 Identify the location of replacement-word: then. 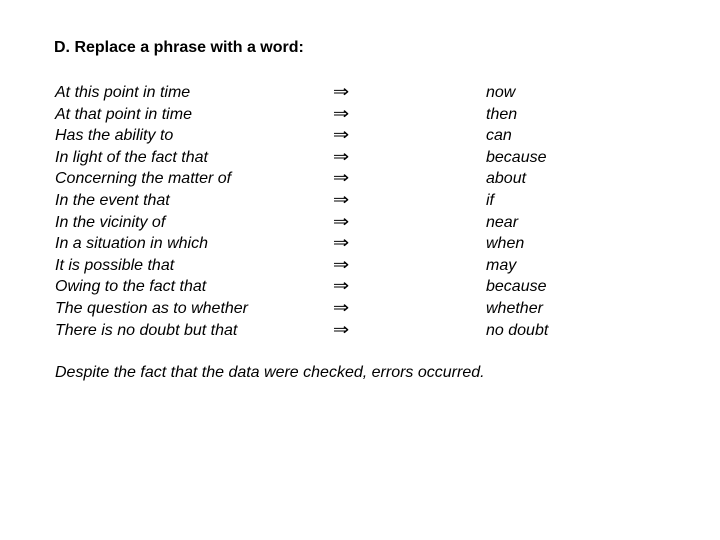
(502, 114).